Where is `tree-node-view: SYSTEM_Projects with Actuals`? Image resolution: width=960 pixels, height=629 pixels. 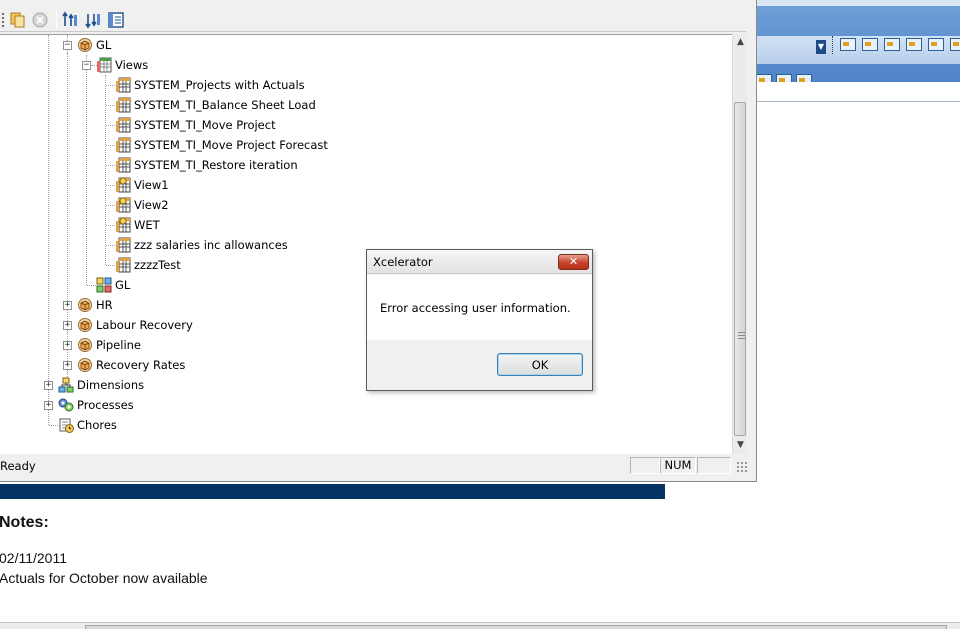 tree-node-view: SYSTEM_Projects with Actuals is located at coordinates (210, 85).